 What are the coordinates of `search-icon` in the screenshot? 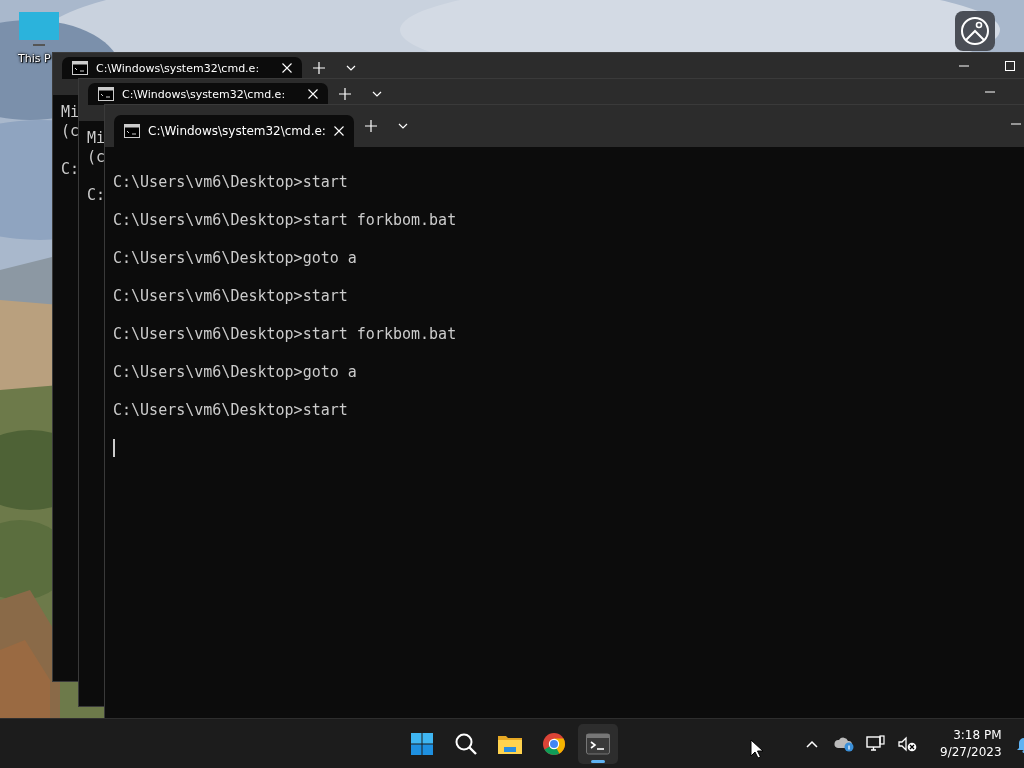 It's located at (466, 744).